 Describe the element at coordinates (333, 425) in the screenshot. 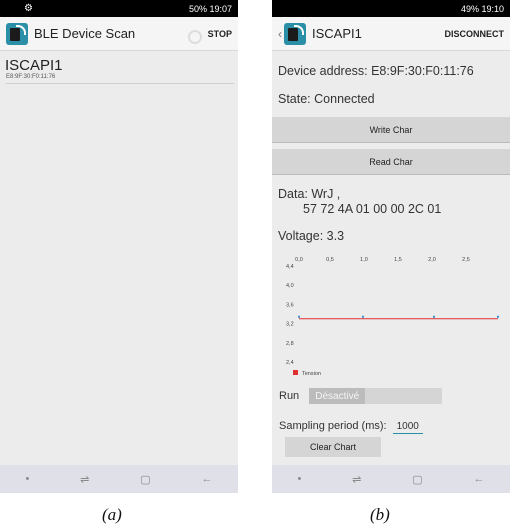

I see `sampling-label: Sampling period (ms):` at that location.